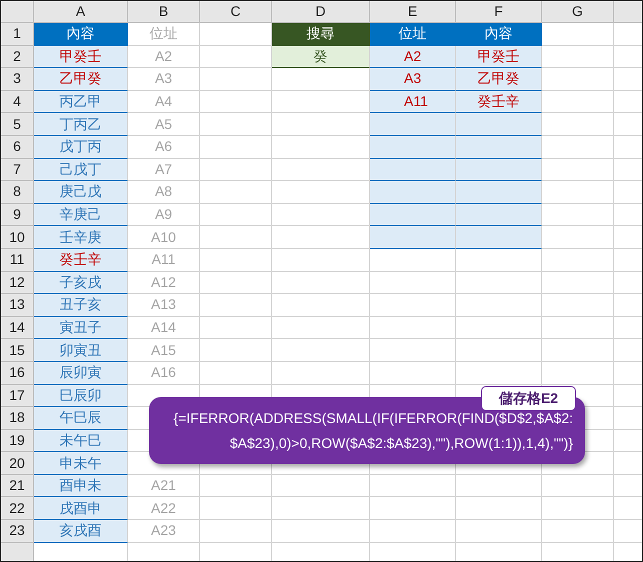 This screenshot has width=643, height=562. Describe the element at coordinates (164, 350) in the screenshot. I see `table-cell: A15` at that location.